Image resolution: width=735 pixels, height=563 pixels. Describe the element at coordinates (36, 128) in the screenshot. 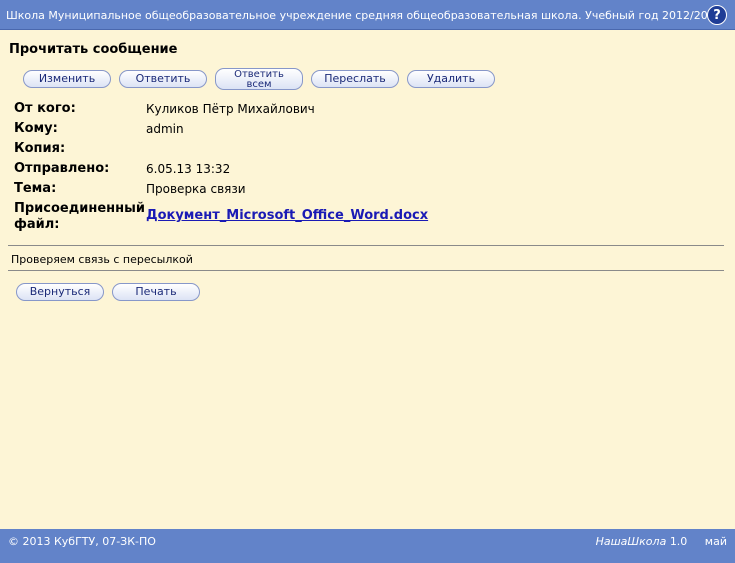

I see `to-label: Кому:` at that location.